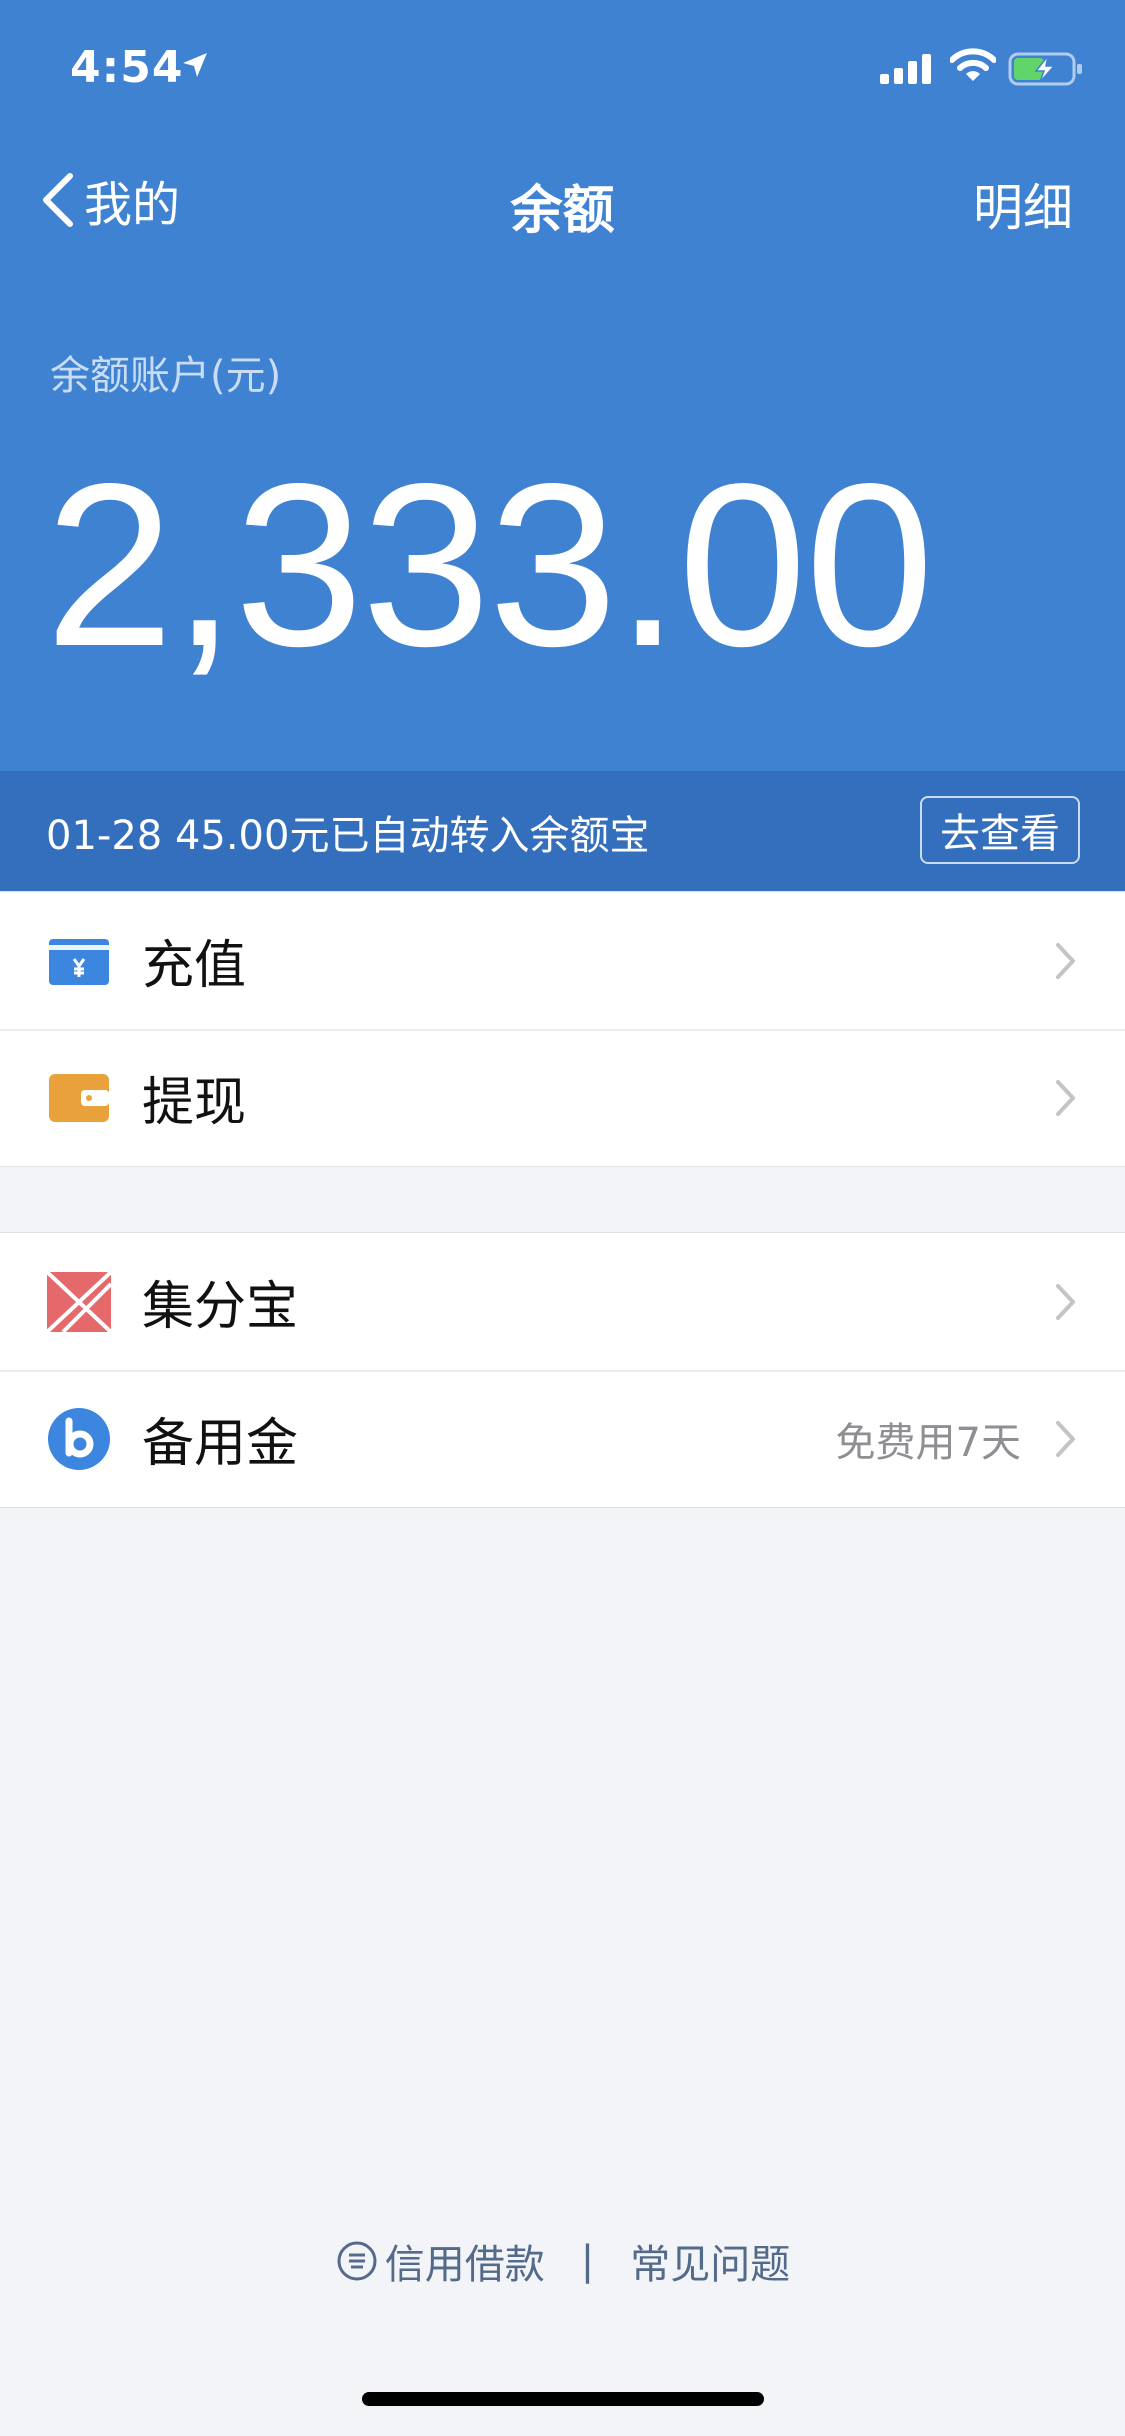 The image size is (1125, 2436). Describe the element at coordinates (195, 65) in the screenshot. I see `location-arrow-icon` at that location.